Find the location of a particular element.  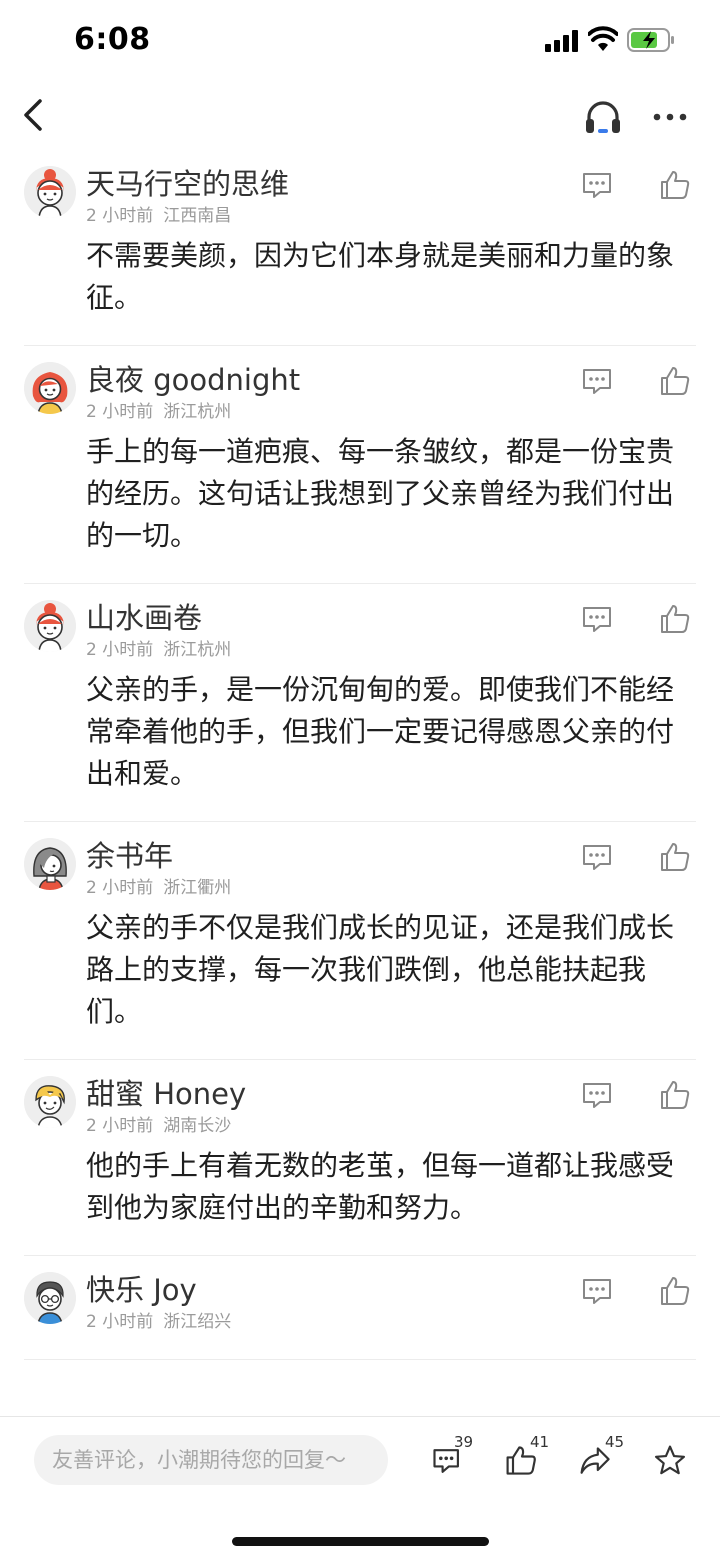

home-indicator is located at coordinates (360, 1541).